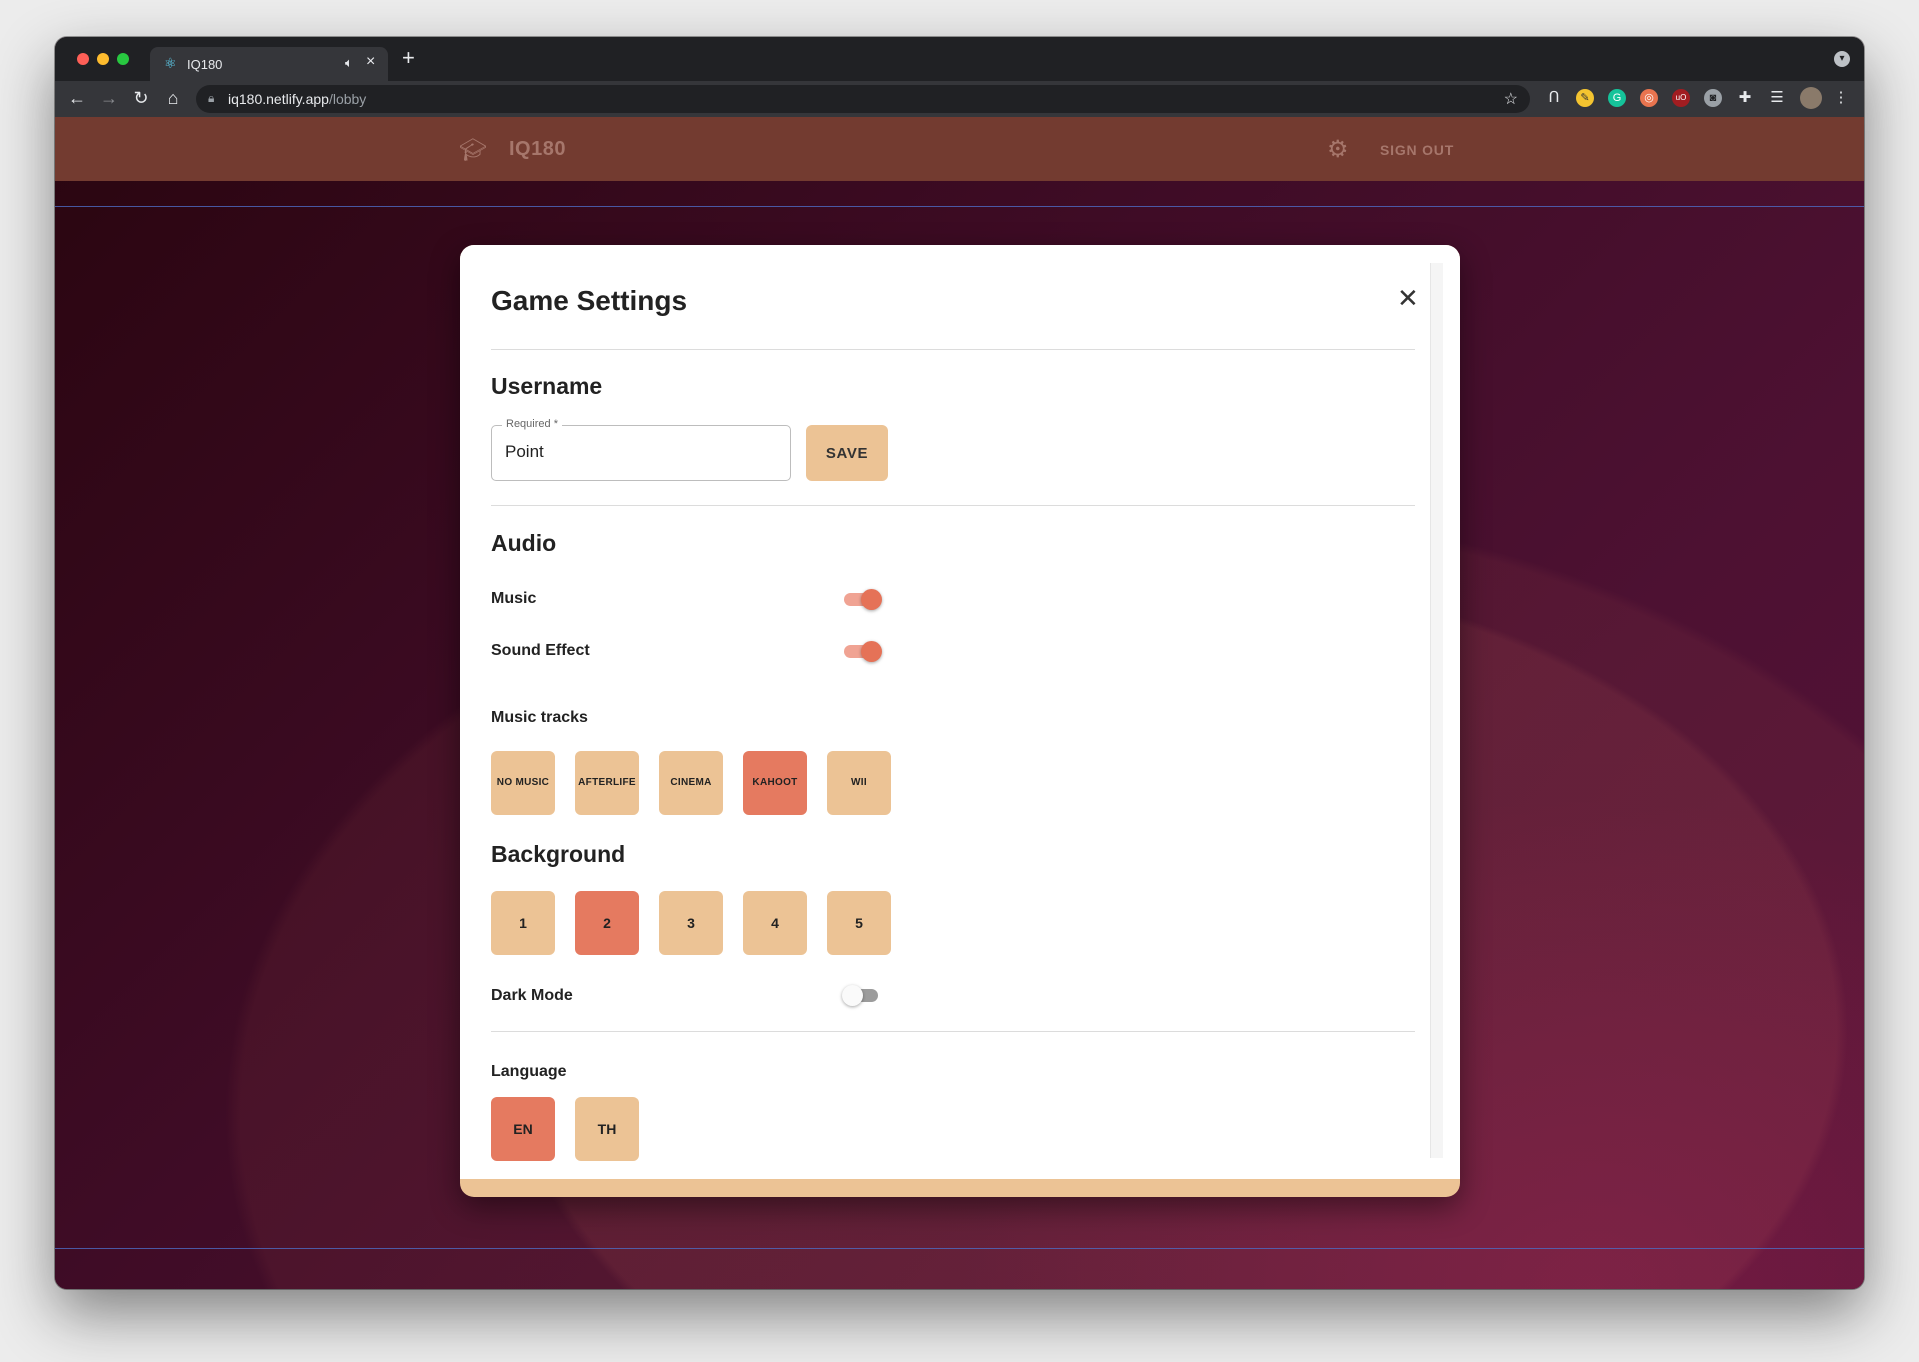  Describe the element at coordinates (77, 98) in the screenshot. I see `back-arrow-icon: ←` at that location.